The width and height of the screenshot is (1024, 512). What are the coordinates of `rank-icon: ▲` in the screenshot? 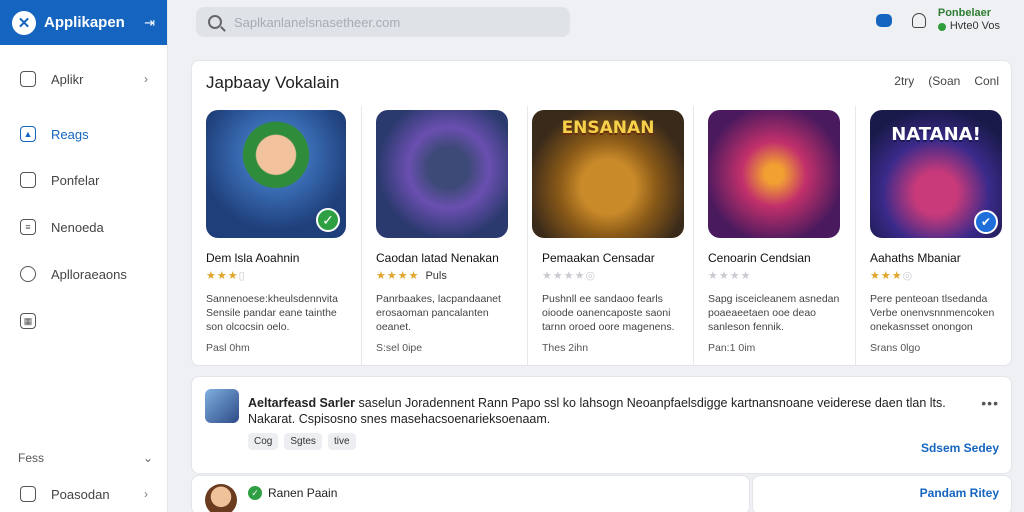 It's located at (28, 134).